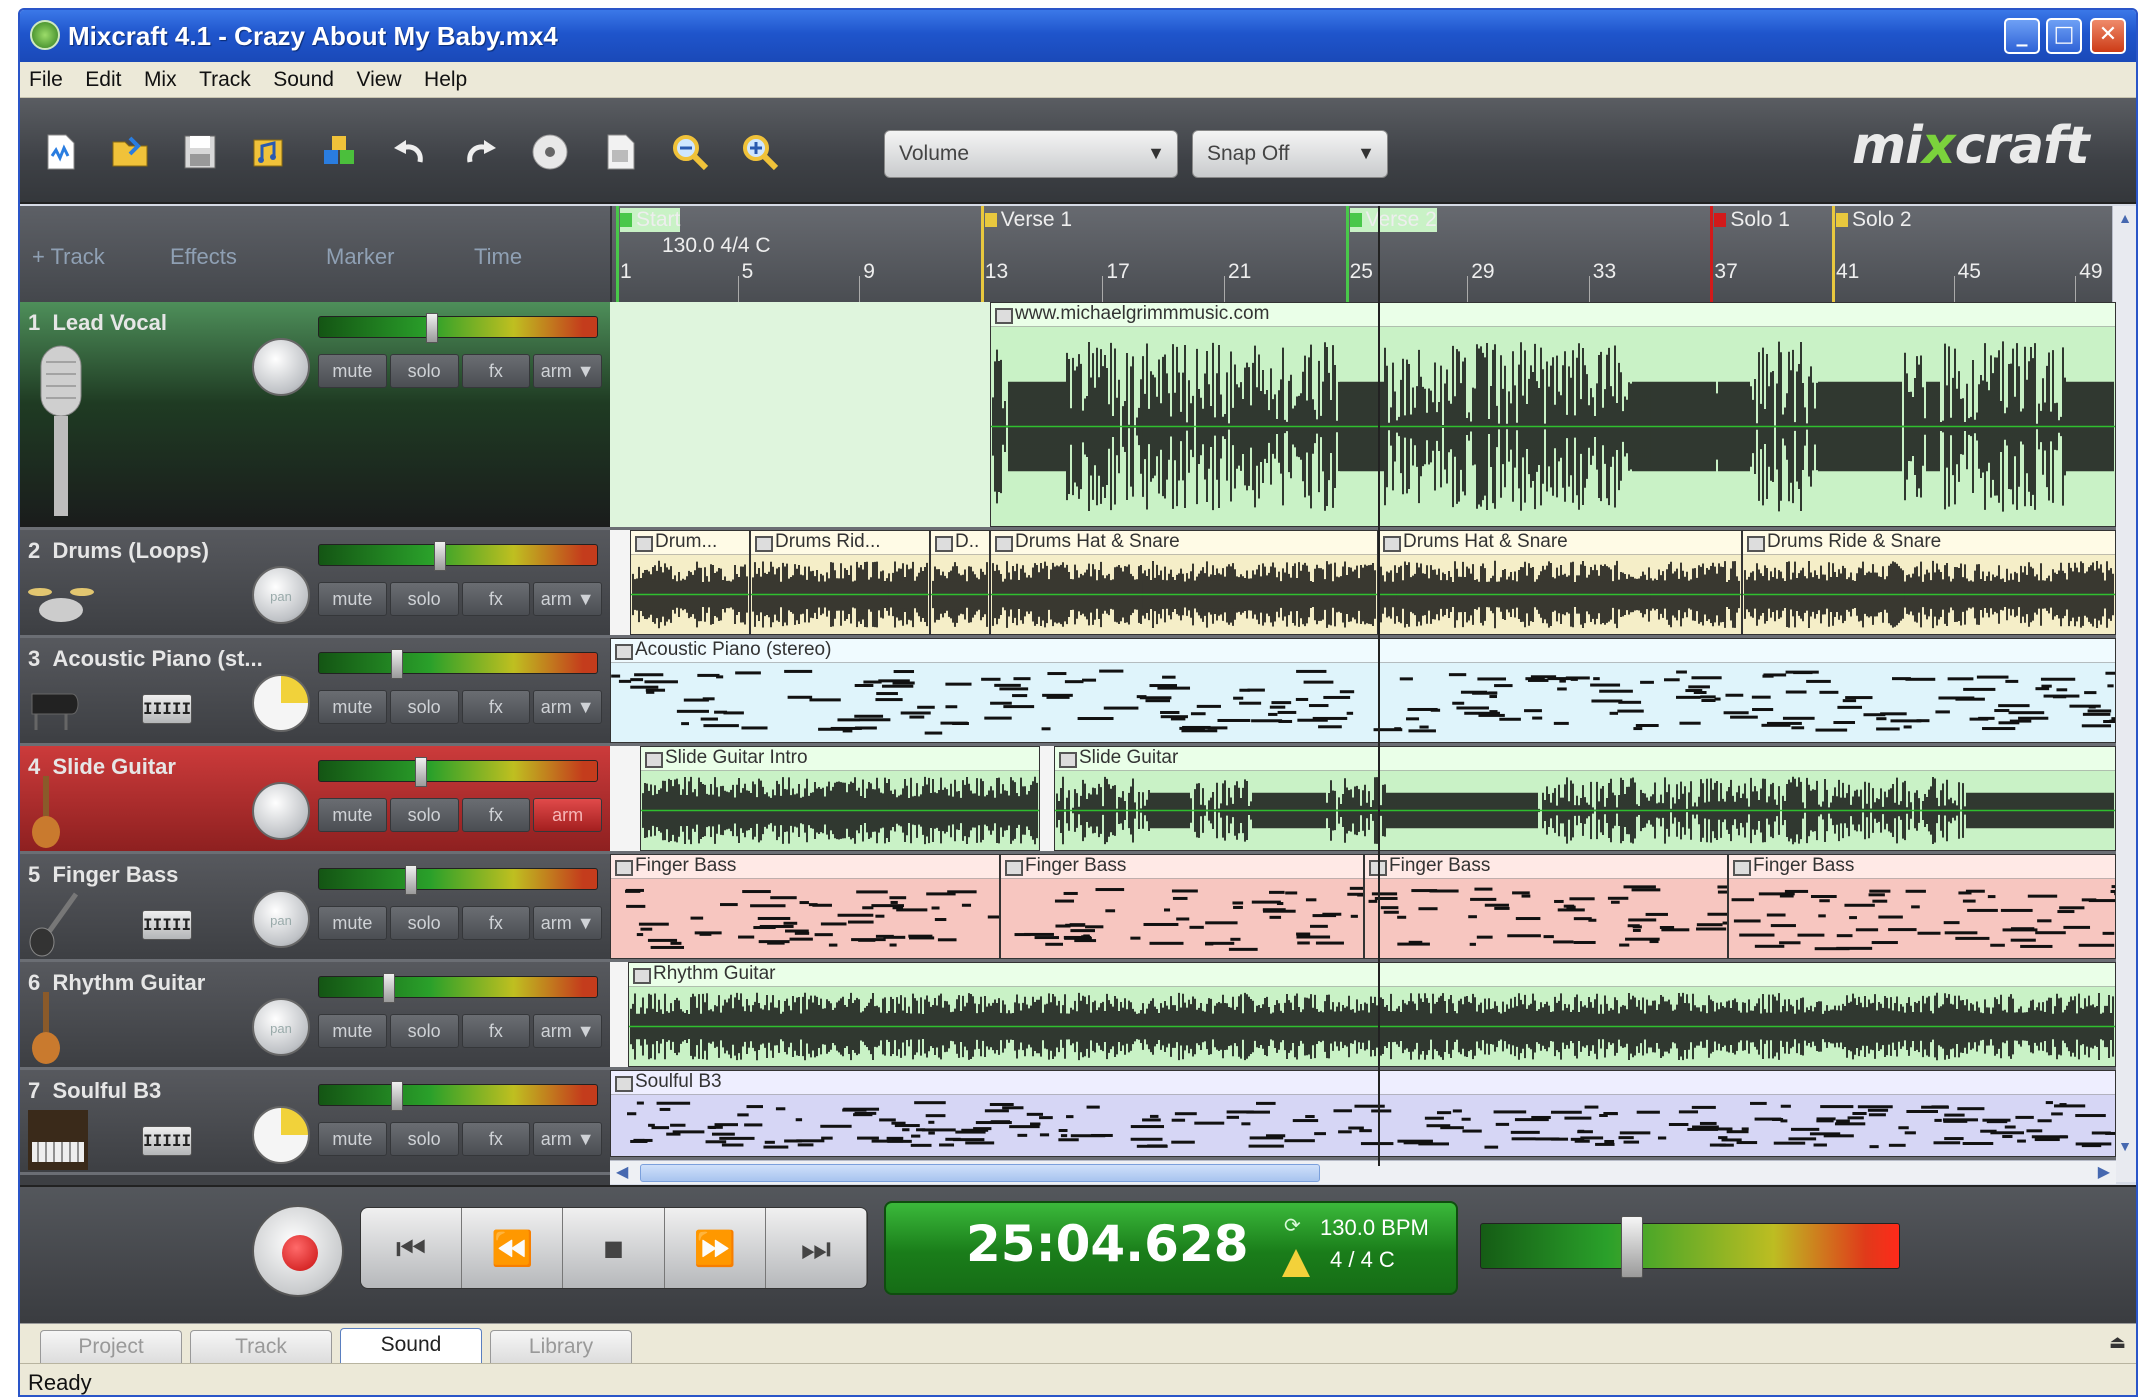  Describe the element at coordinates (550, 152) in the screenshot. I see `cd-icon` at that location.